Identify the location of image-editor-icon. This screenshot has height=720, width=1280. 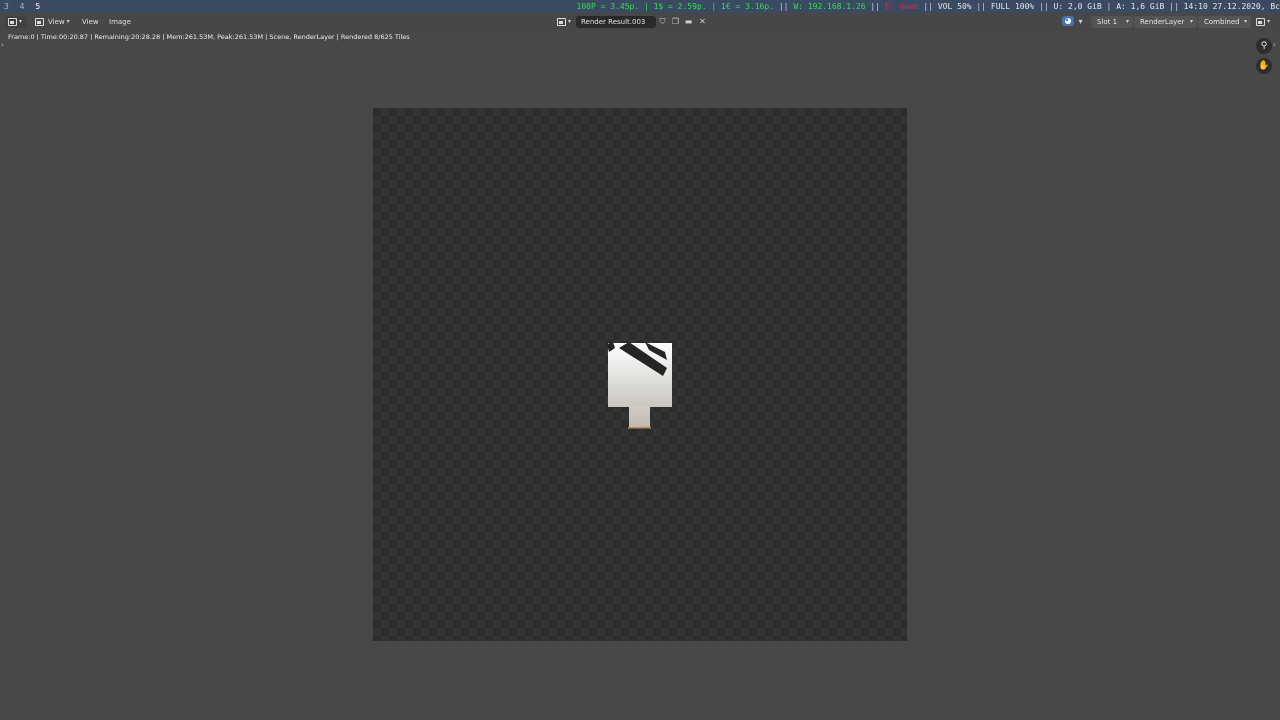
(12, 22).